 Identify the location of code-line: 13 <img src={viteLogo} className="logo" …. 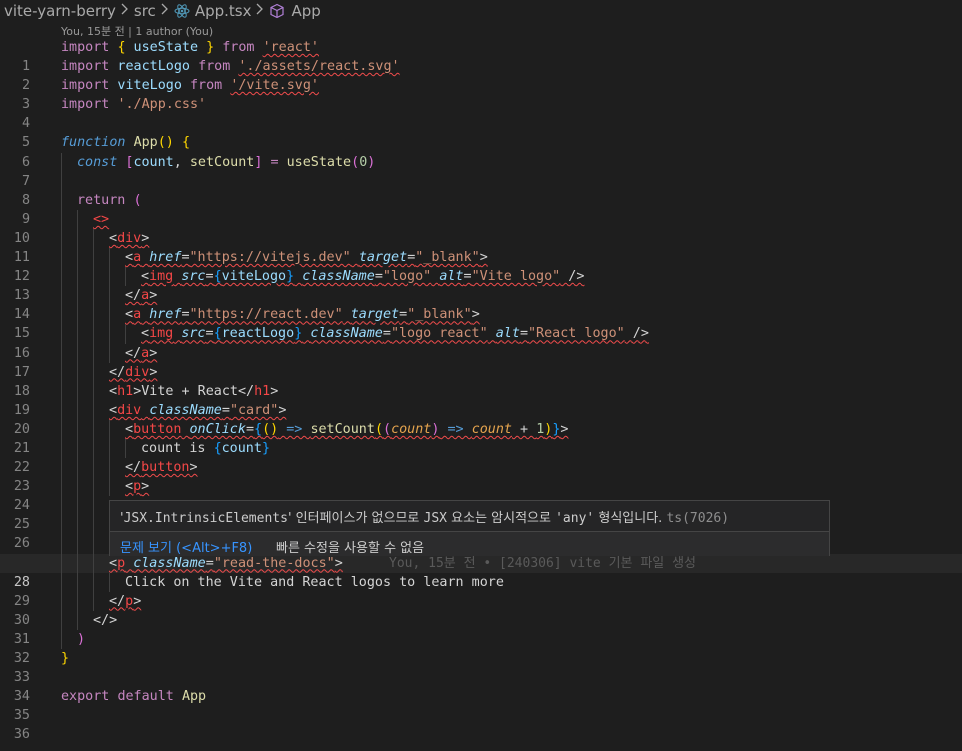
(481, 285).